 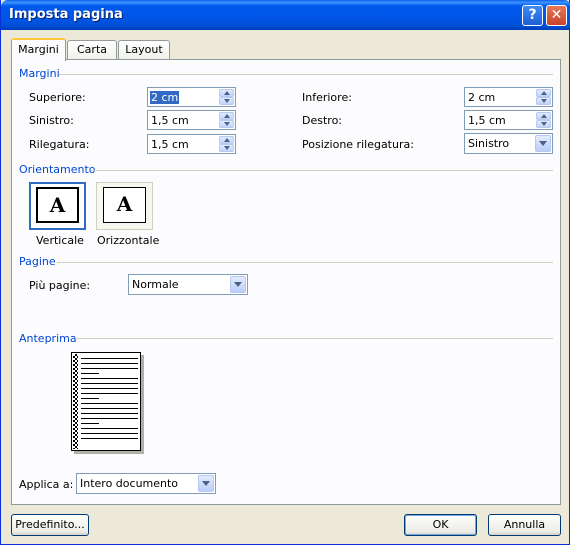 What do you see at coordinates (191, 97) in the screenshot?
I see `superiore-spinner: 2 cm` at bounding box center [191, 97].